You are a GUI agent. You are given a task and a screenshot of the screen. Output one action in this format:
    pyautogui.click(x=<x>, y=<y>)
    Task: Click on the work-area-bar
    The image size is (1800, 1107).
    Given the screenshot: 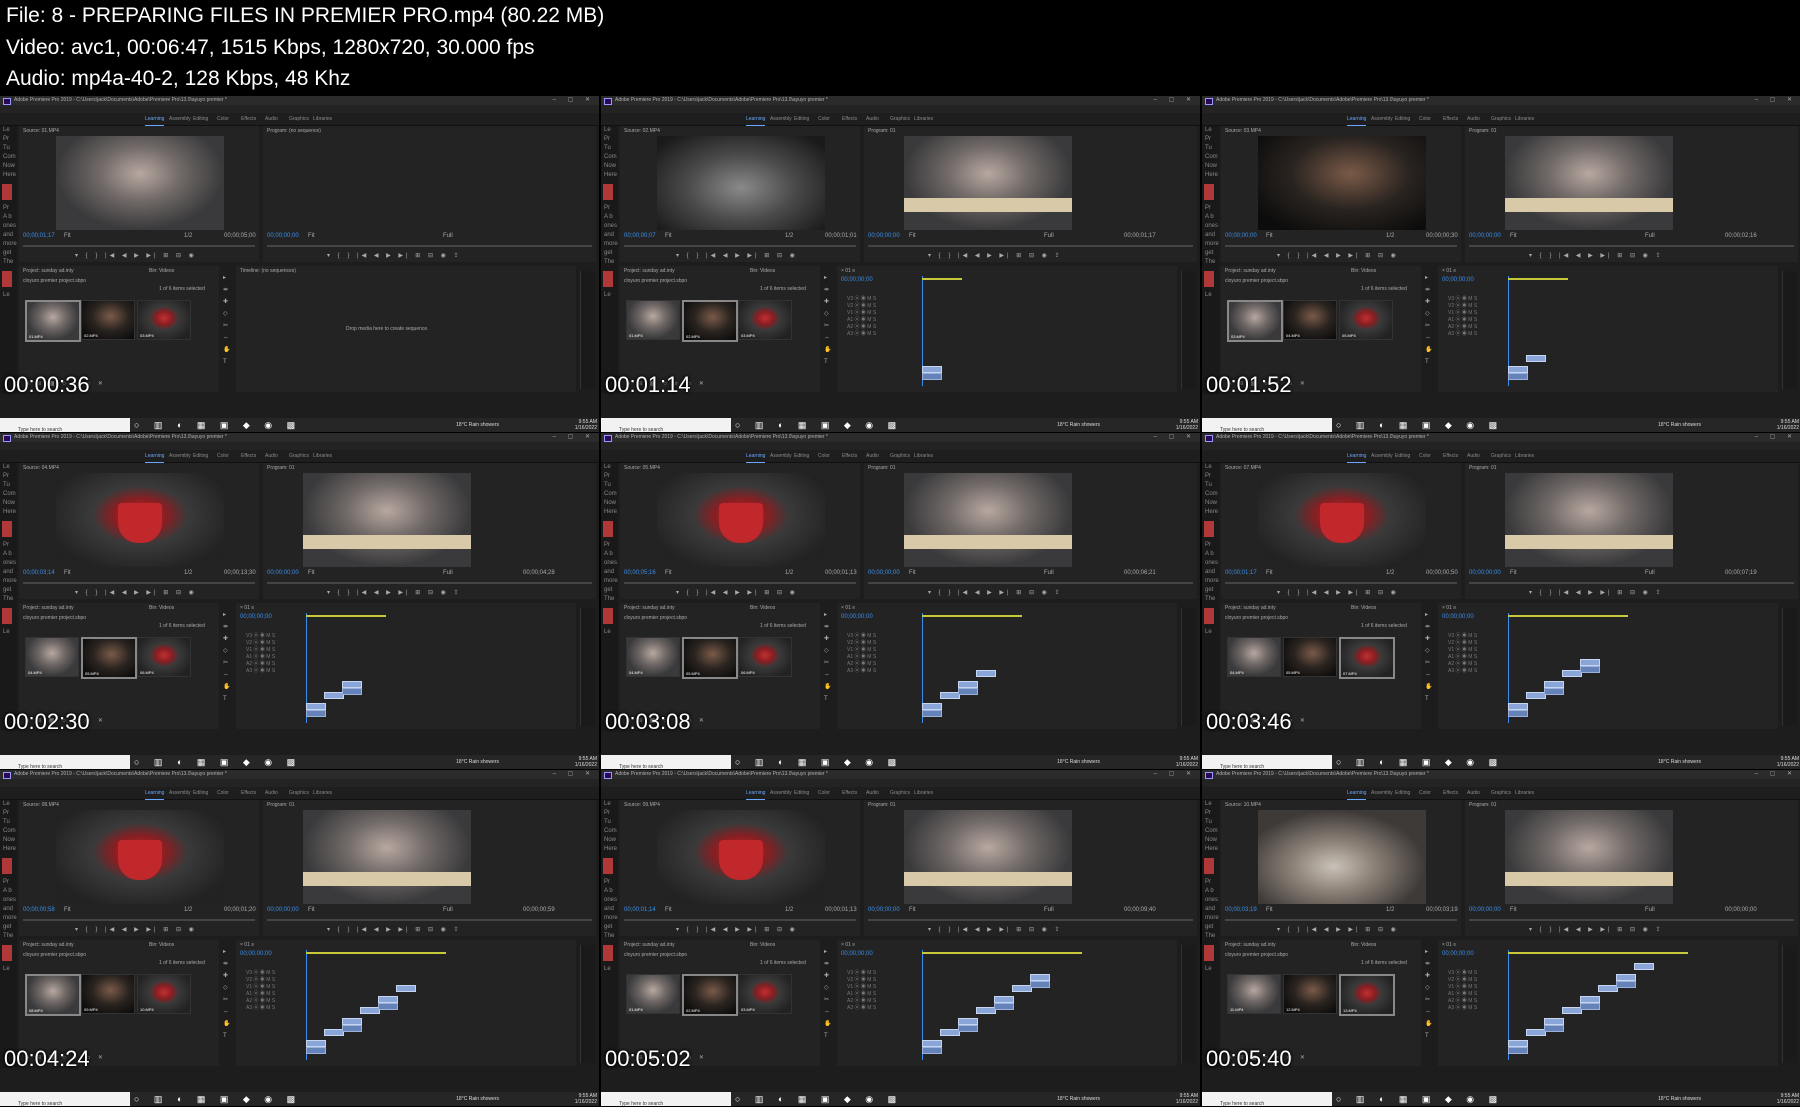 What is the action you would take?
    pyautogui.click(x=942, y=279)
    